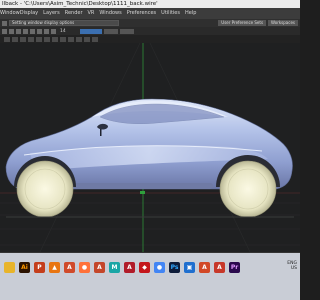 The height and width of the screenshot is (300, 320). I want to click on photos-icon: ▣, so click(189, 267).